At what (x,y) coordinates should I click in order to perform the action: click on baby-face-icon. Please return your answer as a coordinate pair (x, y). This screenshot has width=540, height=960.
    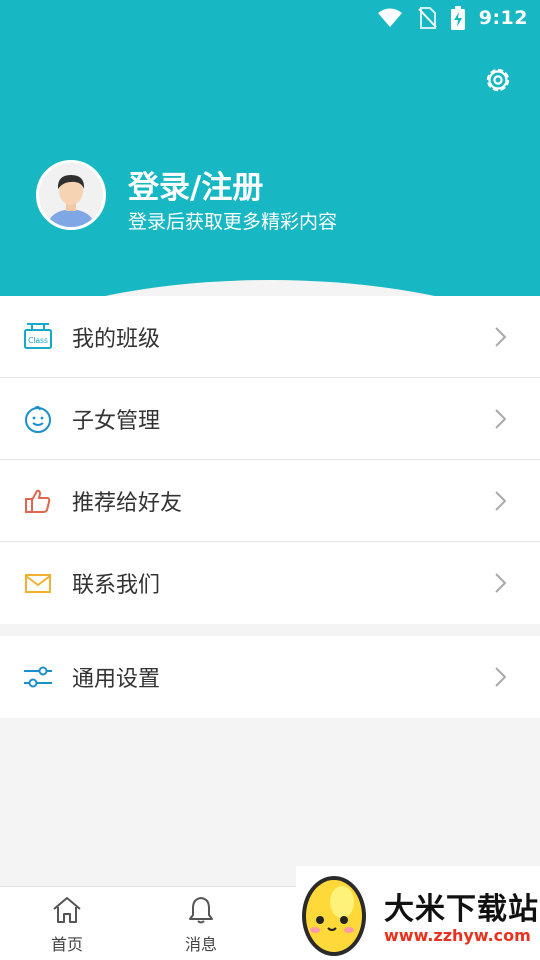
    Looking at the image, I should click on (38, 419).